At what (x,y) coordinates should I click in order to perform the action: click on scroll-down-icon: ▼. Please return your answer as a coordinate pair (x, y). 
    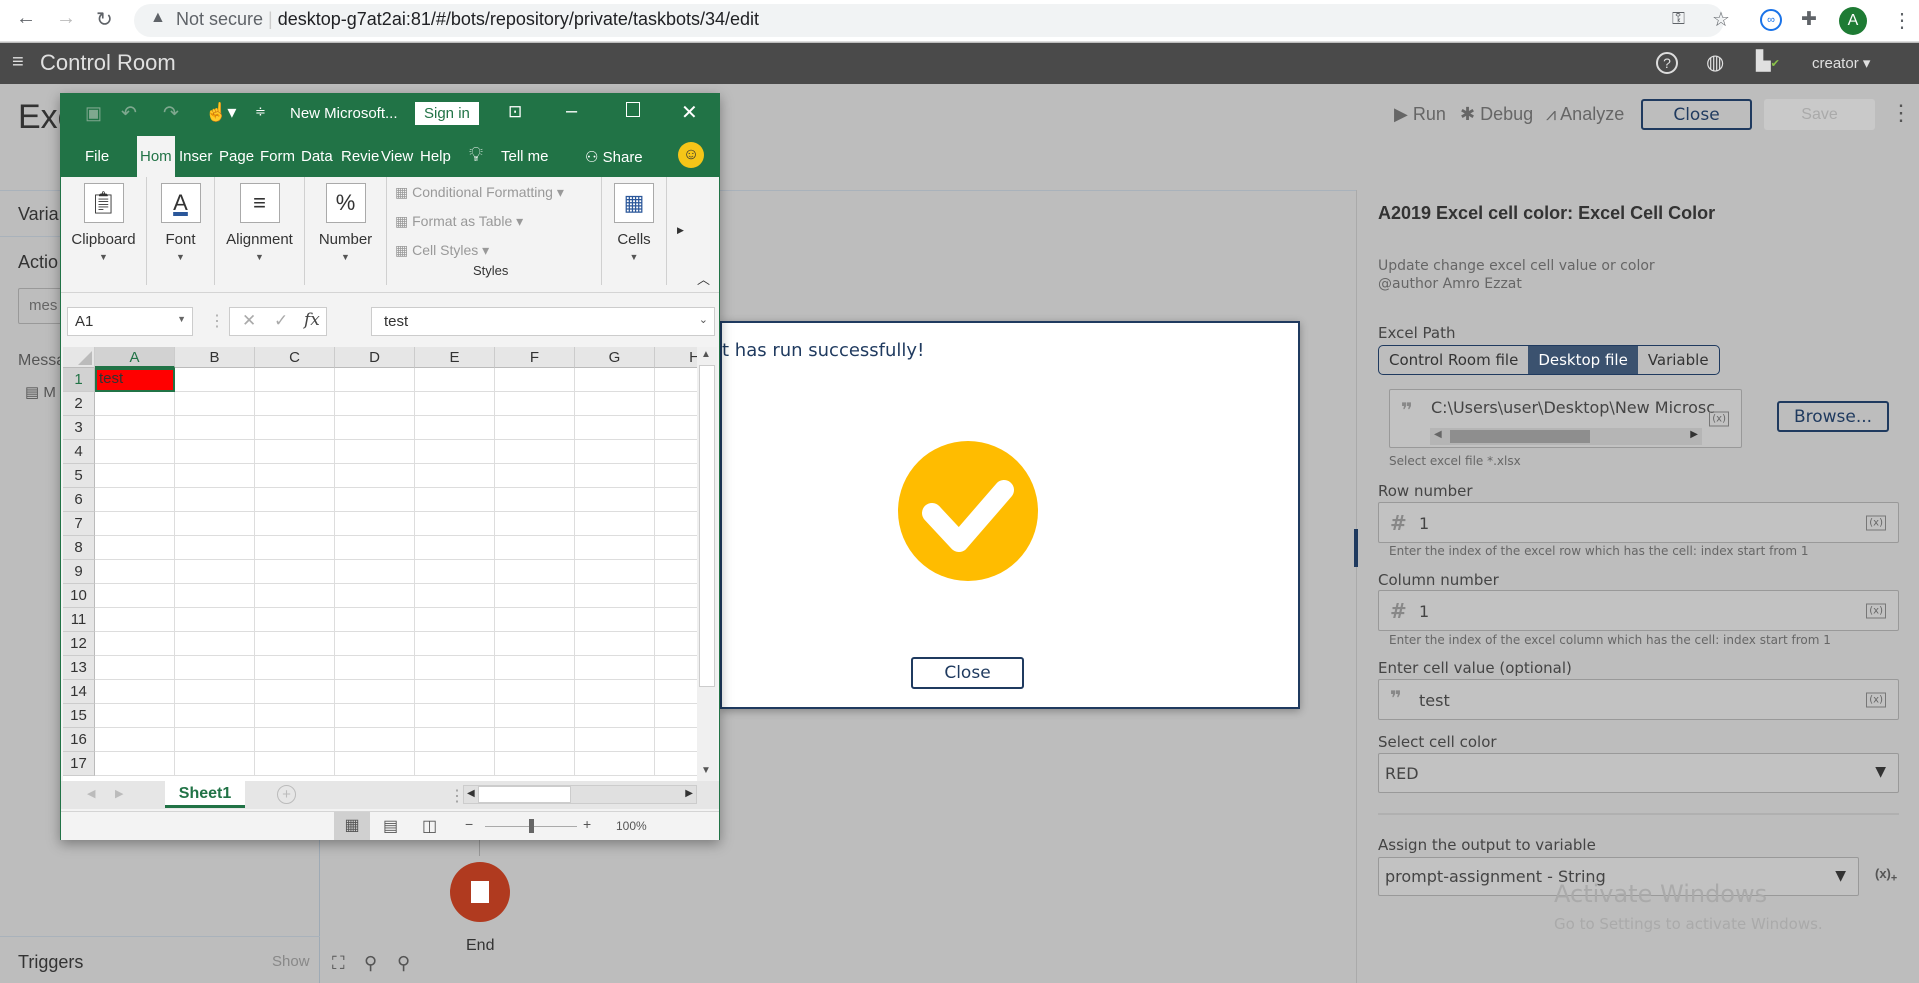
    Looking at the image, I should click on (706, 770).